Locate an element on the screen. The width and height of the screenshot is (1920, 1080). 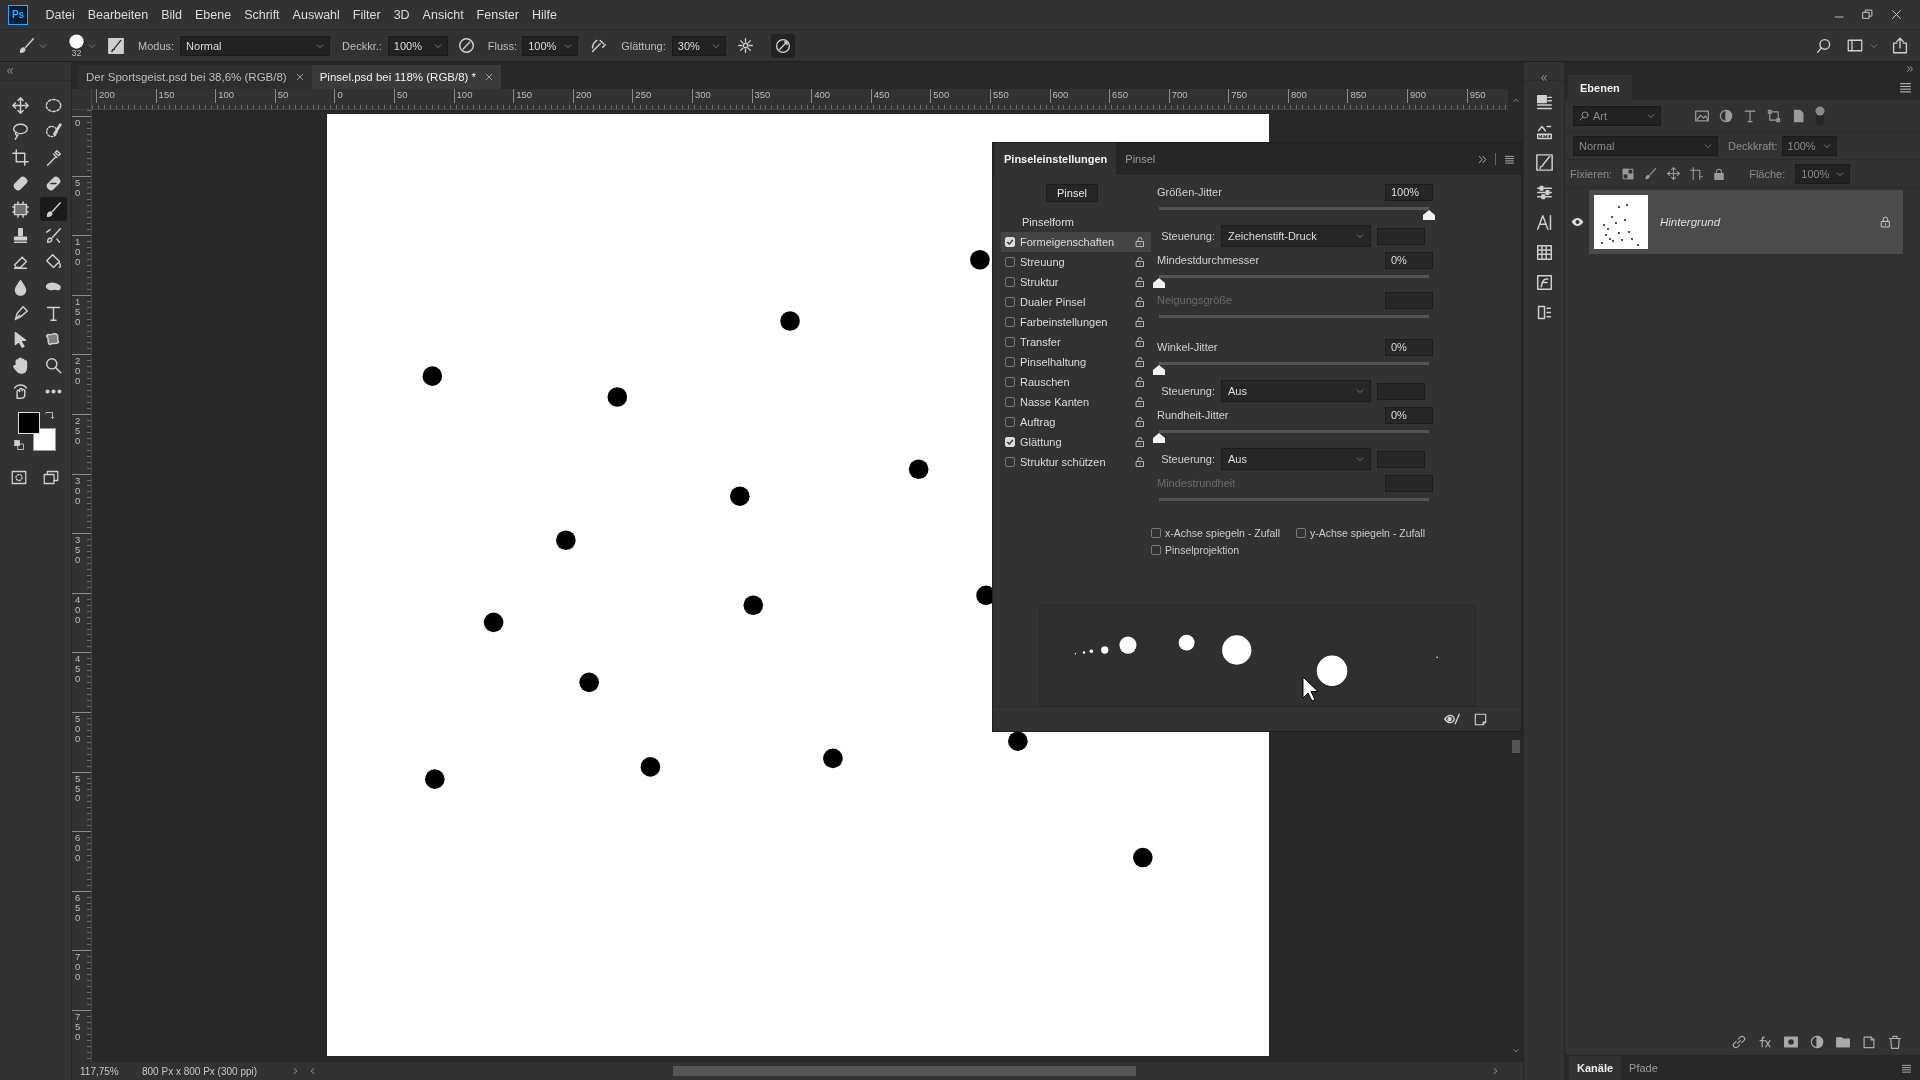
section-item: Formeigenschaften is located at coordinates (1076, 242).